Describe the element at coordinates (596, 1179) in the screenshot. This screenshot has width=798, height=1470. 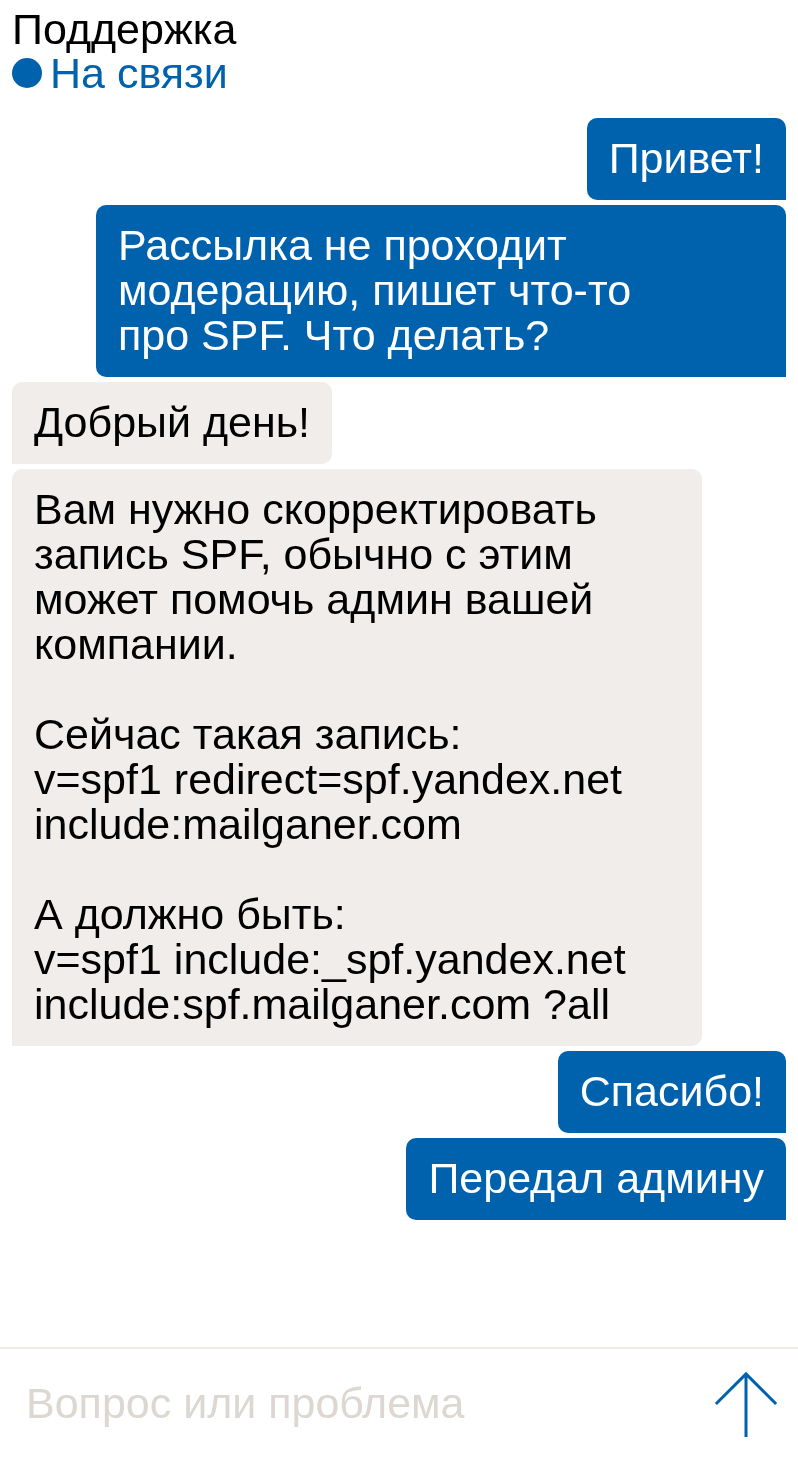
I see `message-bubble: Передал админу` at that location.